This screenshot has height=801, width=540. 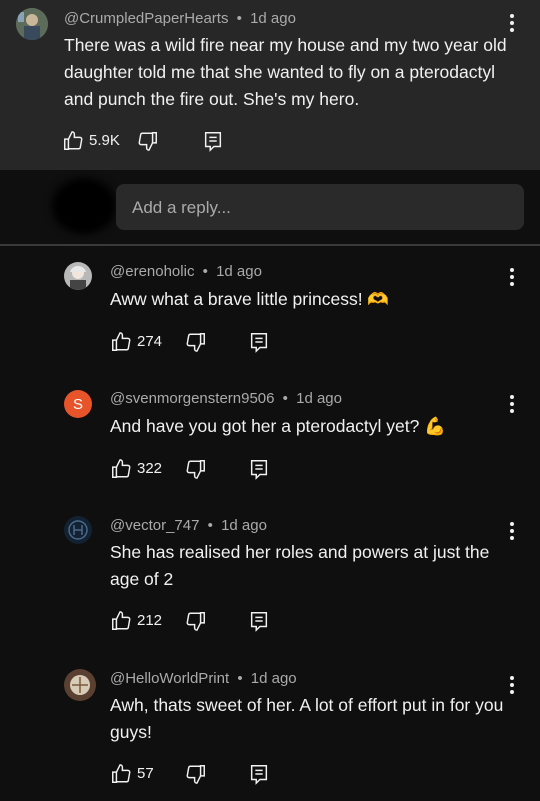 What do you see at coordinates (150, 468) in the screenshot?
I see `like-count: 322` at bounding box center [150, 468].